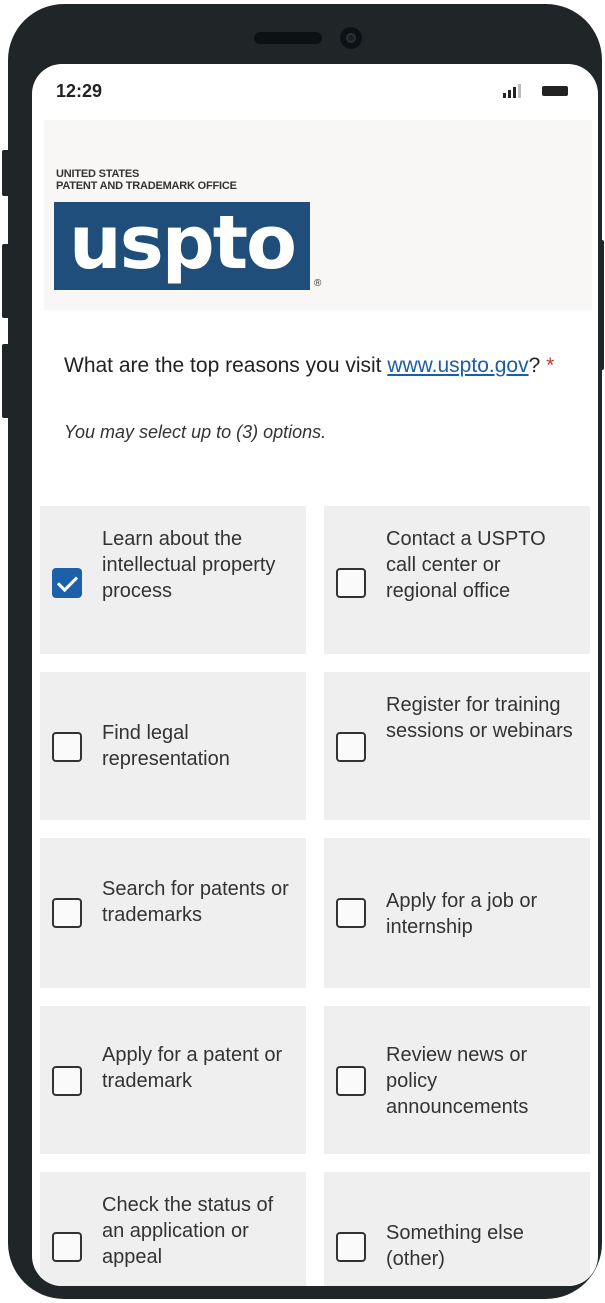 Image resolution: width=605 pixels, height=1303 pixels. Describe the element at coordinates (512, 91) in the screenshot. I see `signal-icon` at that location.